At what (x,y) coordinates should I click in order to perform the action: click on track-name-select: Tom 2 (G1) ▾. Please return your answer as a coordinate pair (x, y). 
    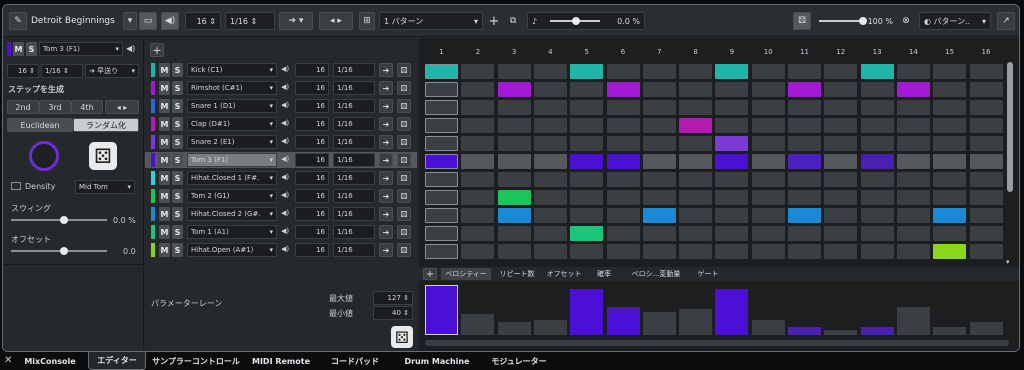
    Looking at the image, I should click on (232, 196).